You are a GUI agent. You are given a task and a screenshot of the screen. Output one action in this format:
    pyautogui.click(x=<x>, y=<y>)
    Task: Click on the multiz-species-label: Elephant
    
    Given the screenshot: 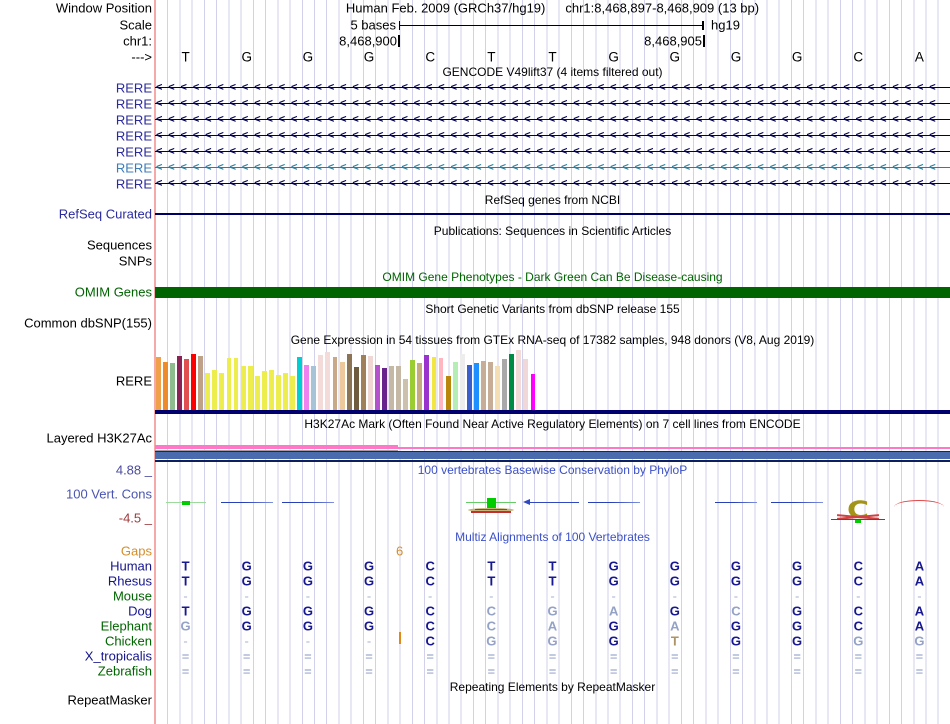 What is the action you would take?
    pyautogui.click(x=76, y=625)
    